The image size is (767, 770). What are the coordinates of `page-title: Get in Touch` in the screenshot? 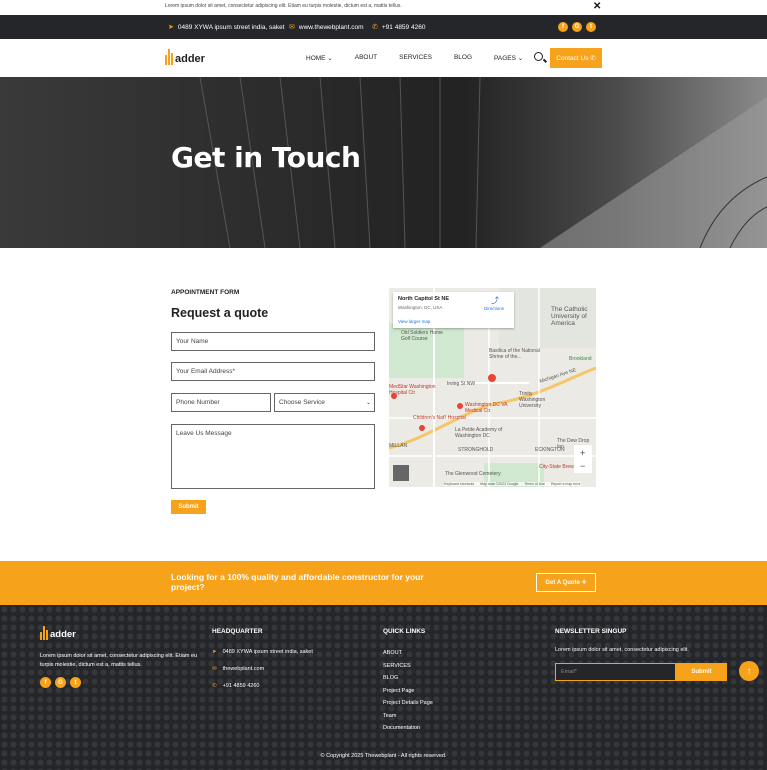 It's located at (266, 157).